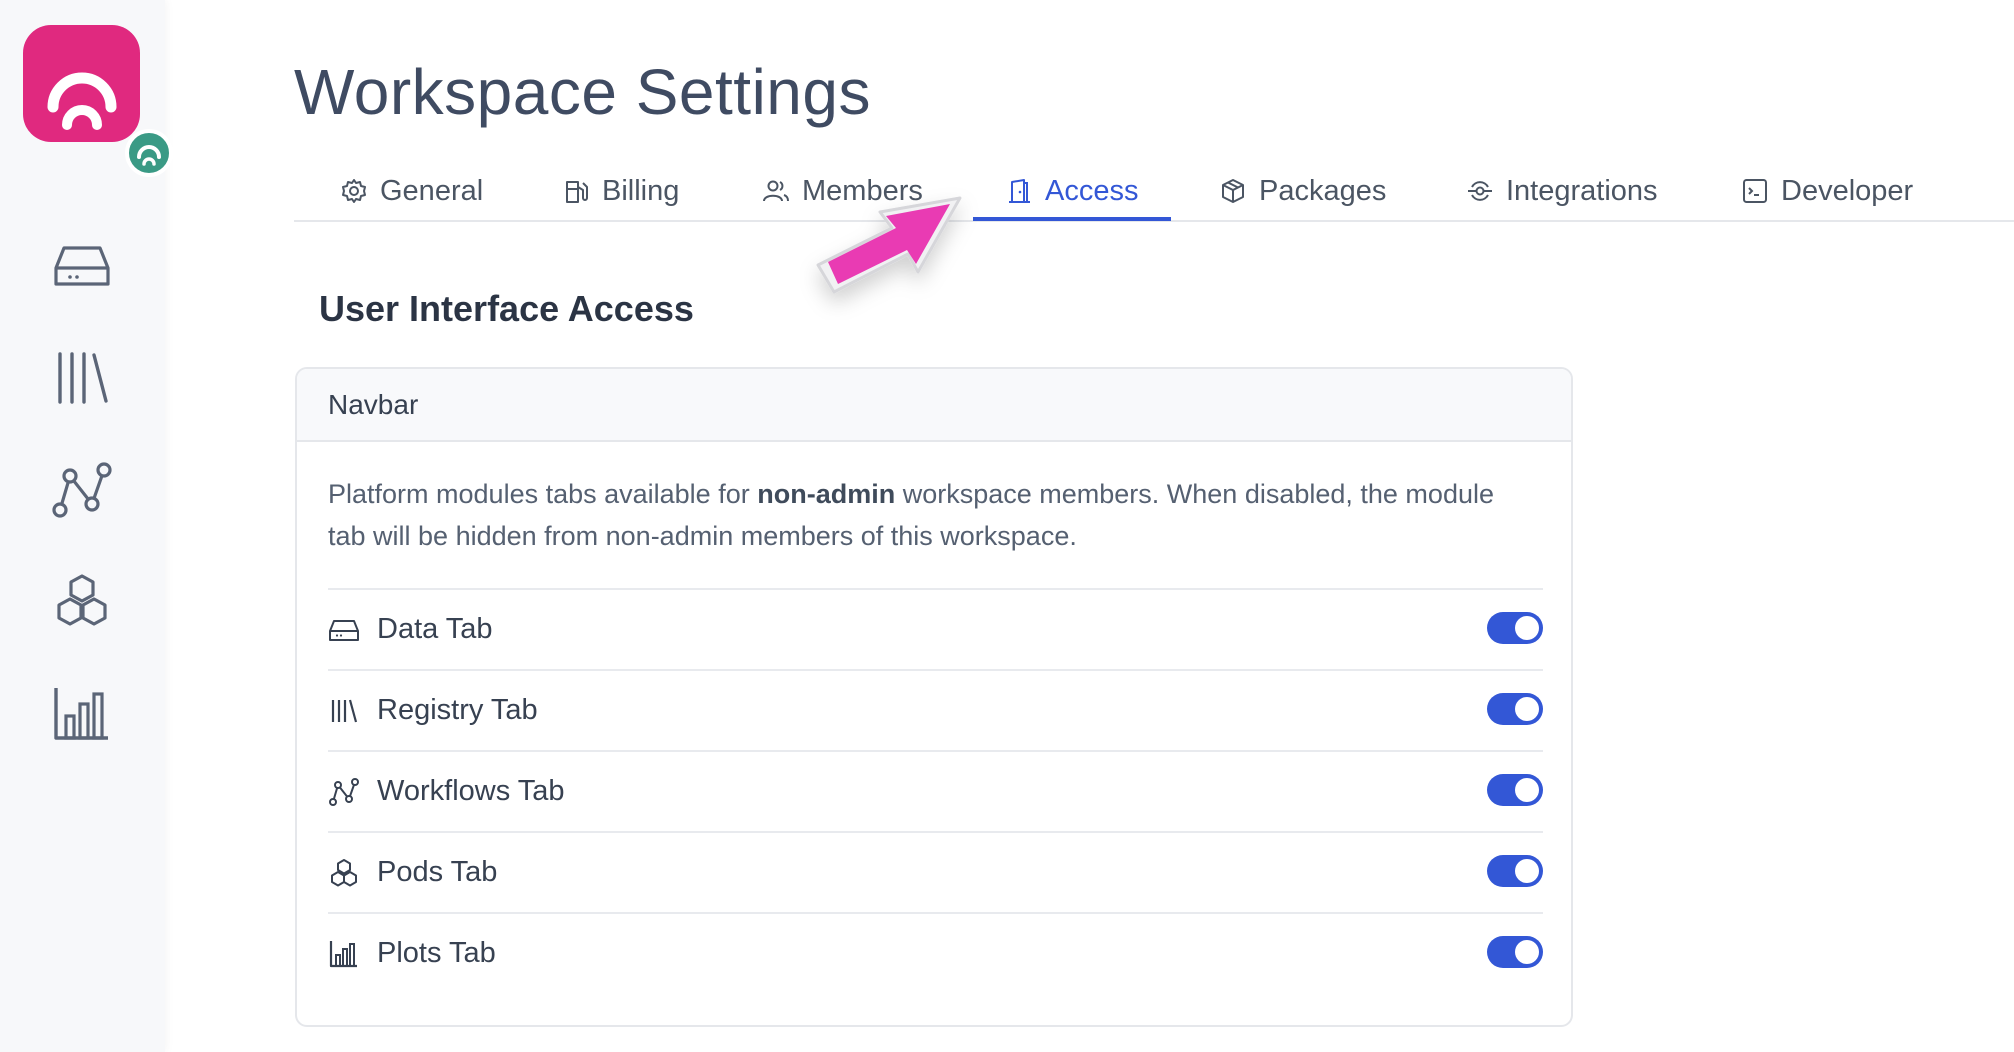 The width and height of the screenshot is (2014, 1052). What do you see at coordinates (935, 628) in the screenshot?
I see `toggle-row-data: Data Tab` at bounding box center [935, 628].